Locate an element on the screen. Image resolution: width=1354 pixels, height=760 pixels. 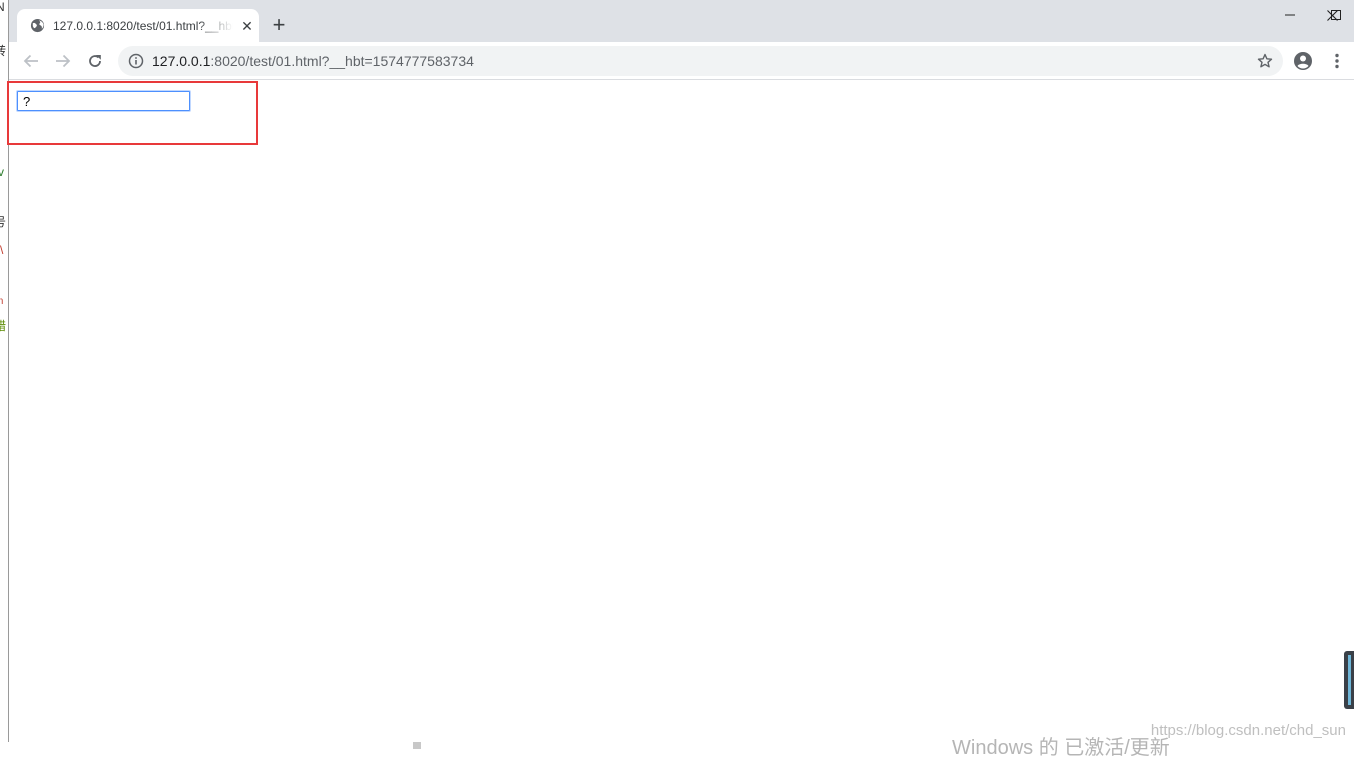
reload-button is located at coordinates (95, 61).